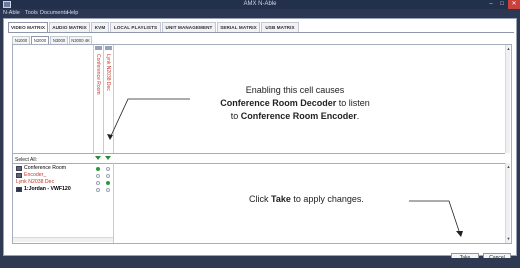  What do you see at coordinates (59, 40) in the screenshot?
I see `subtab-n3000: N3000` at bounding box center [59, 40].